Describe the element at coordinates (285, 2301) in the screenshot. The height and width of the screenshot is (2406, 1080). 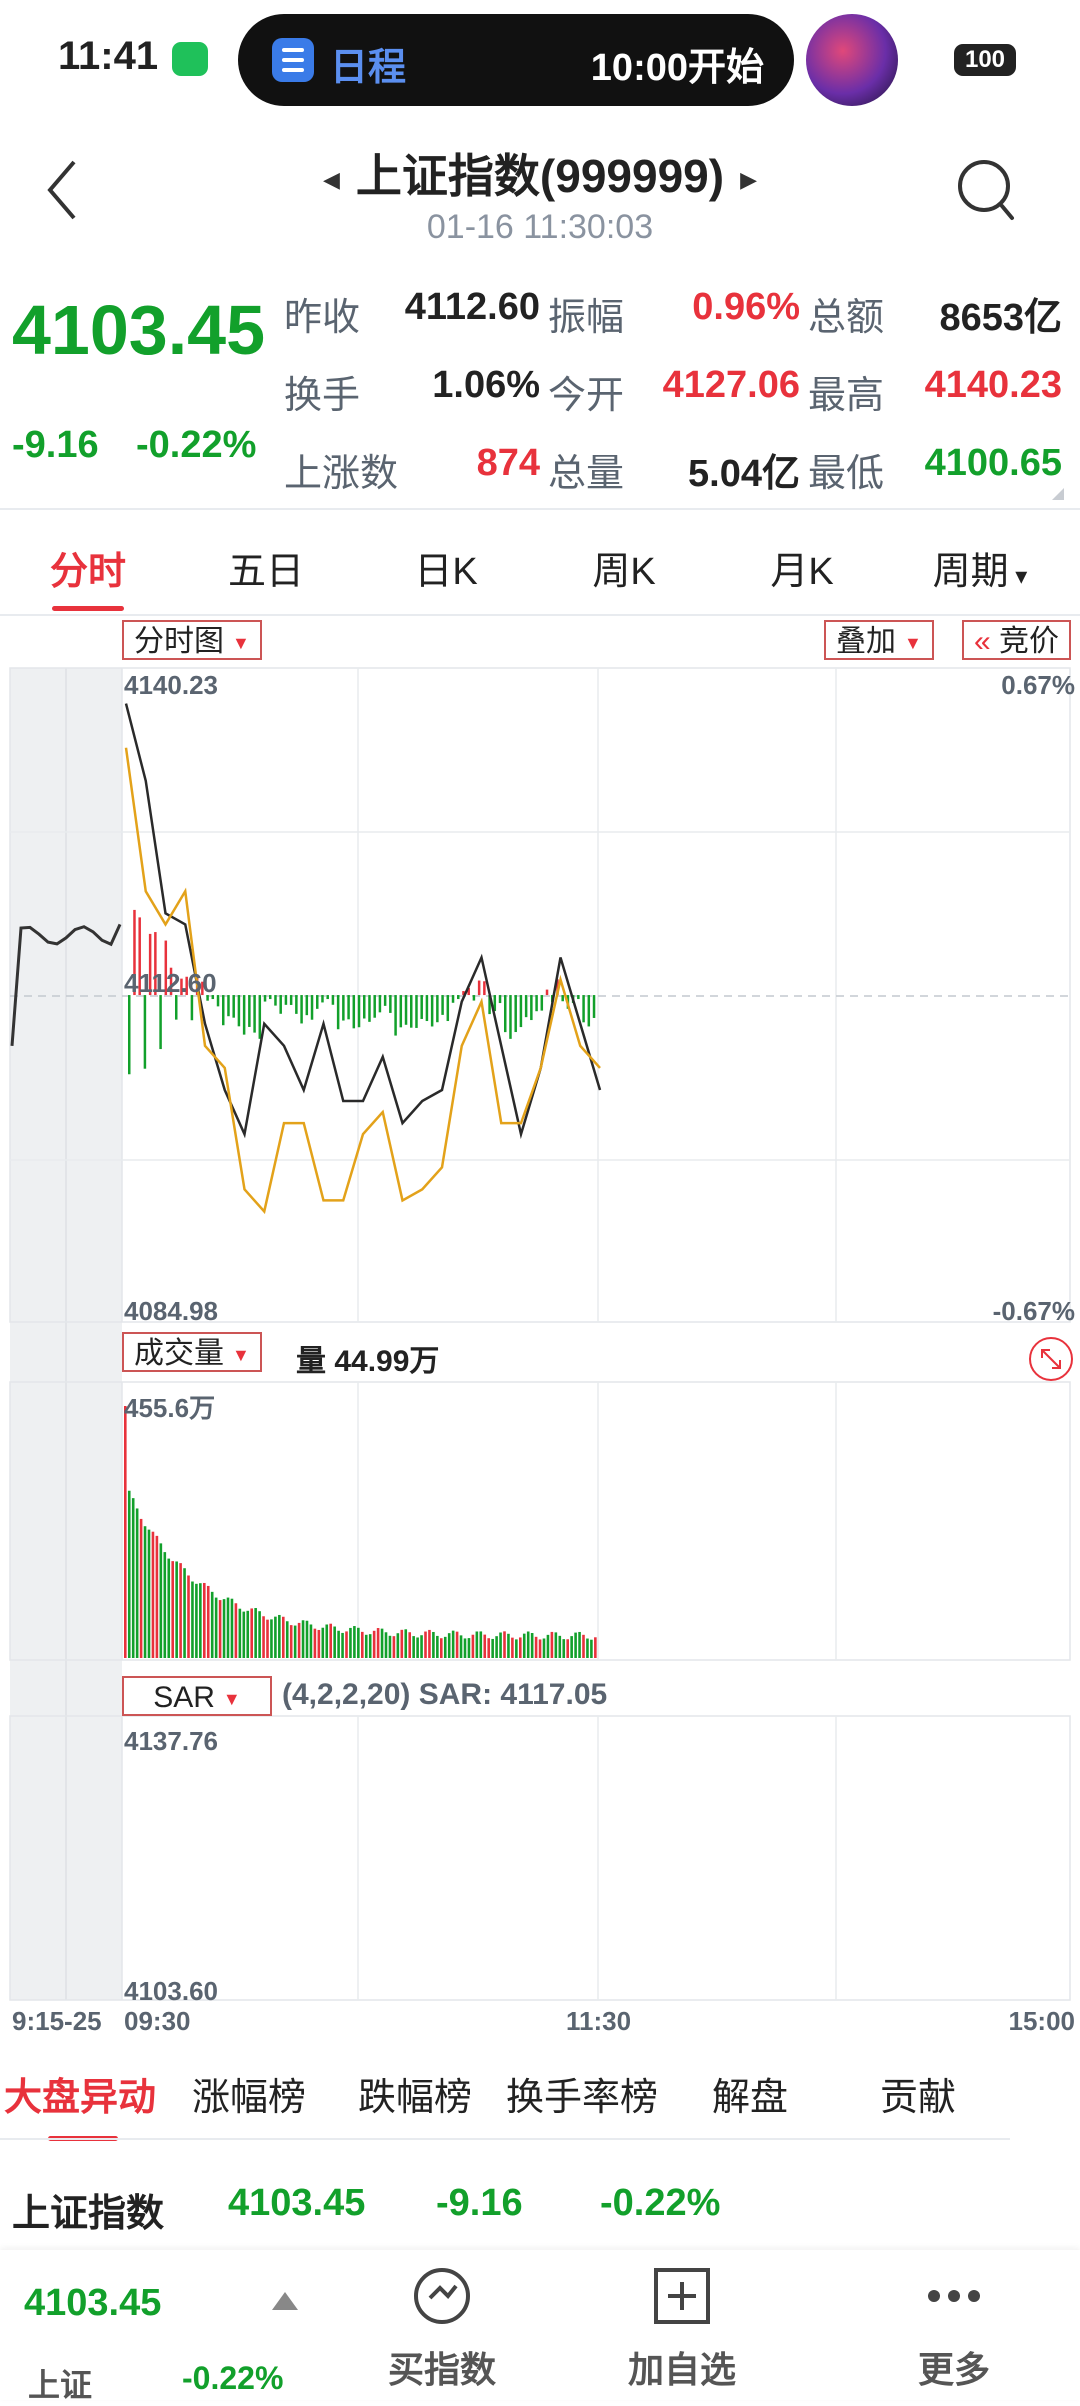
I see `collapse-up-icon` at that location.